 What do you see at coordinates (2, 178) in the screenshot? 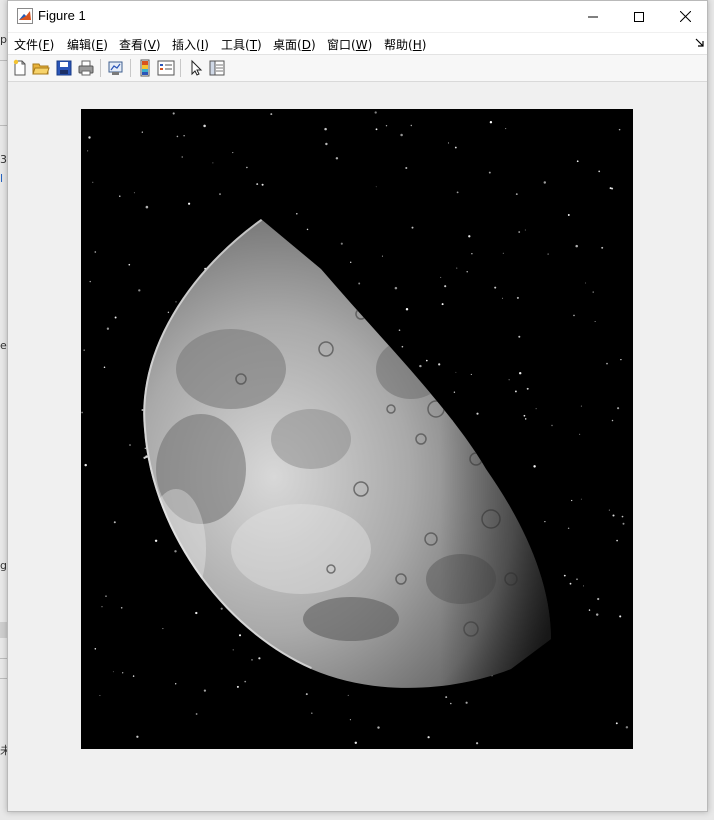
I see `background-text-fragment: l` at bounding box center [2, 178].